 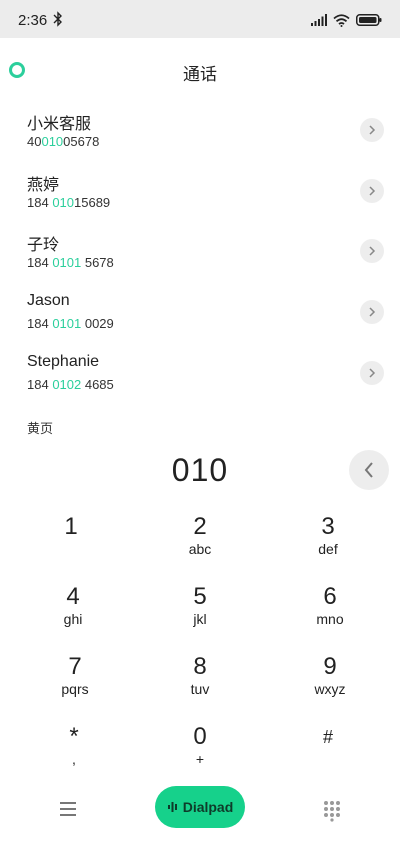 I want to click on chevron-left-icon, so click(x=368, y=470).